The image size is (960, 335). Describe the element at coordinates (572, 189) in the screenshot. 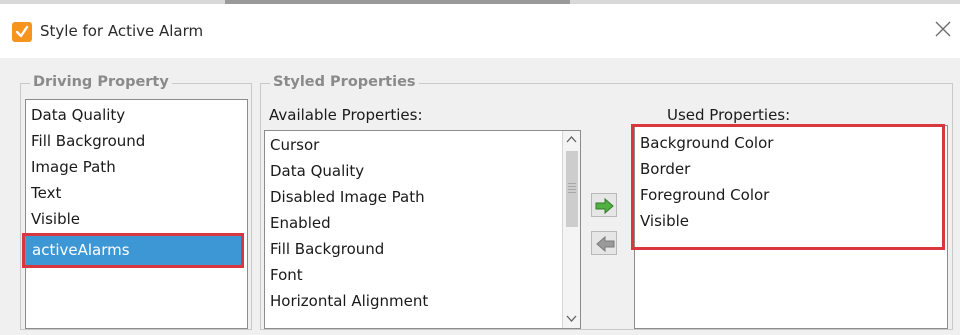

I see `scroll-thumb` at that location.